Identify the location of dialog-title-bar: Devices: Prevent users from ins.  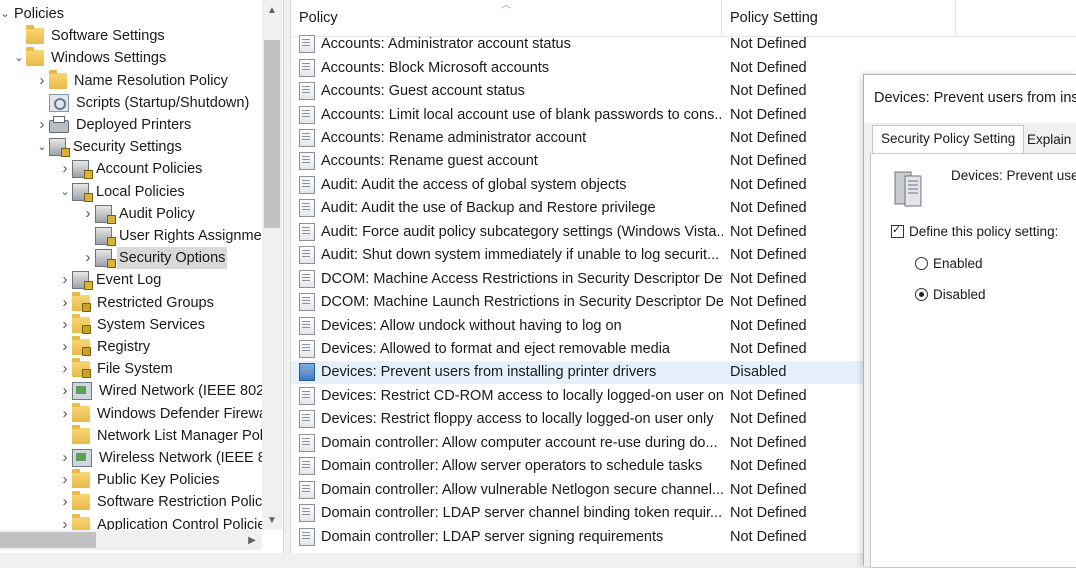
(970, 99).